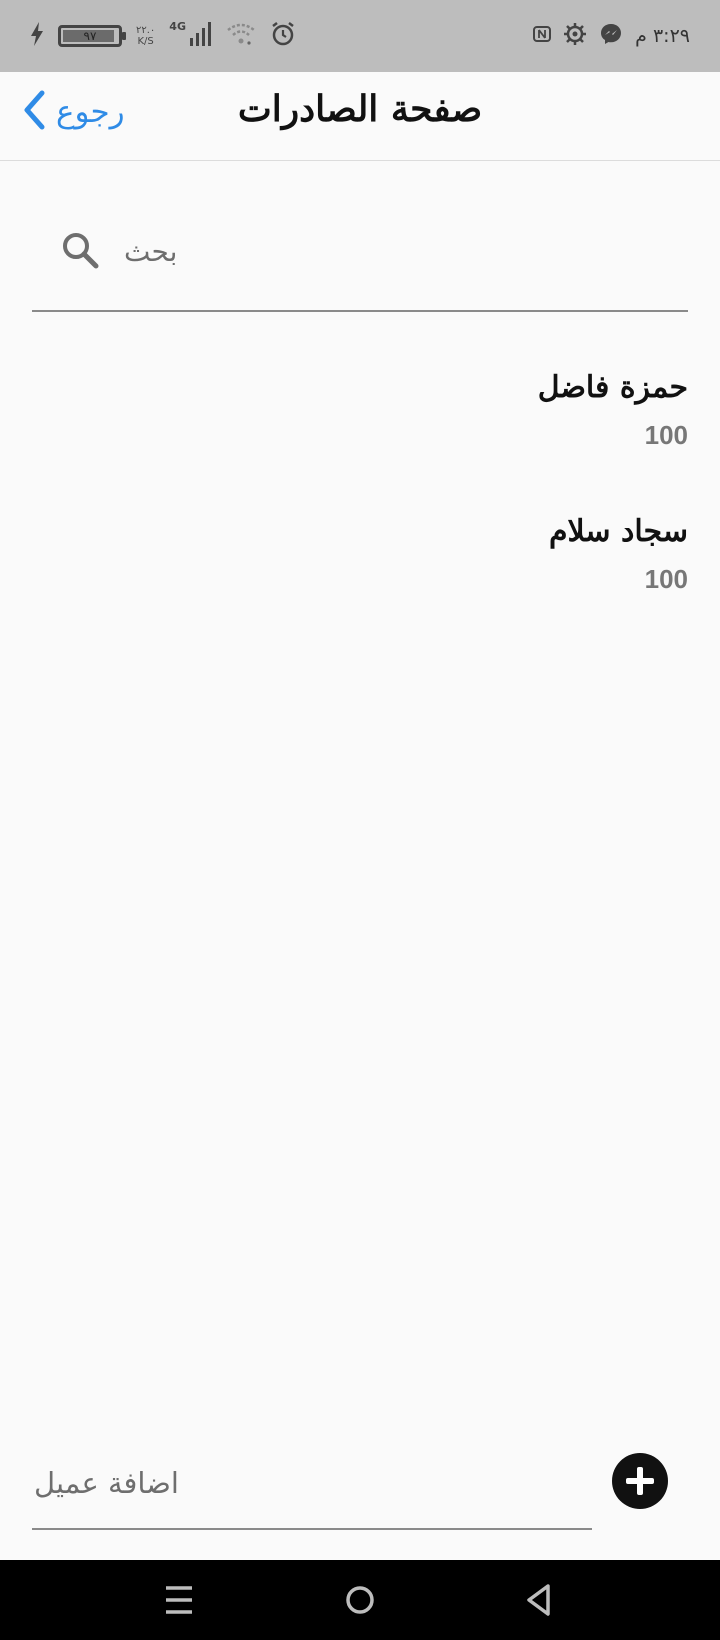 This screenshot has width=720, height=1640. Describe the element at coordinates (80, 252) in the screenshot. I see `search-icon` at that location.